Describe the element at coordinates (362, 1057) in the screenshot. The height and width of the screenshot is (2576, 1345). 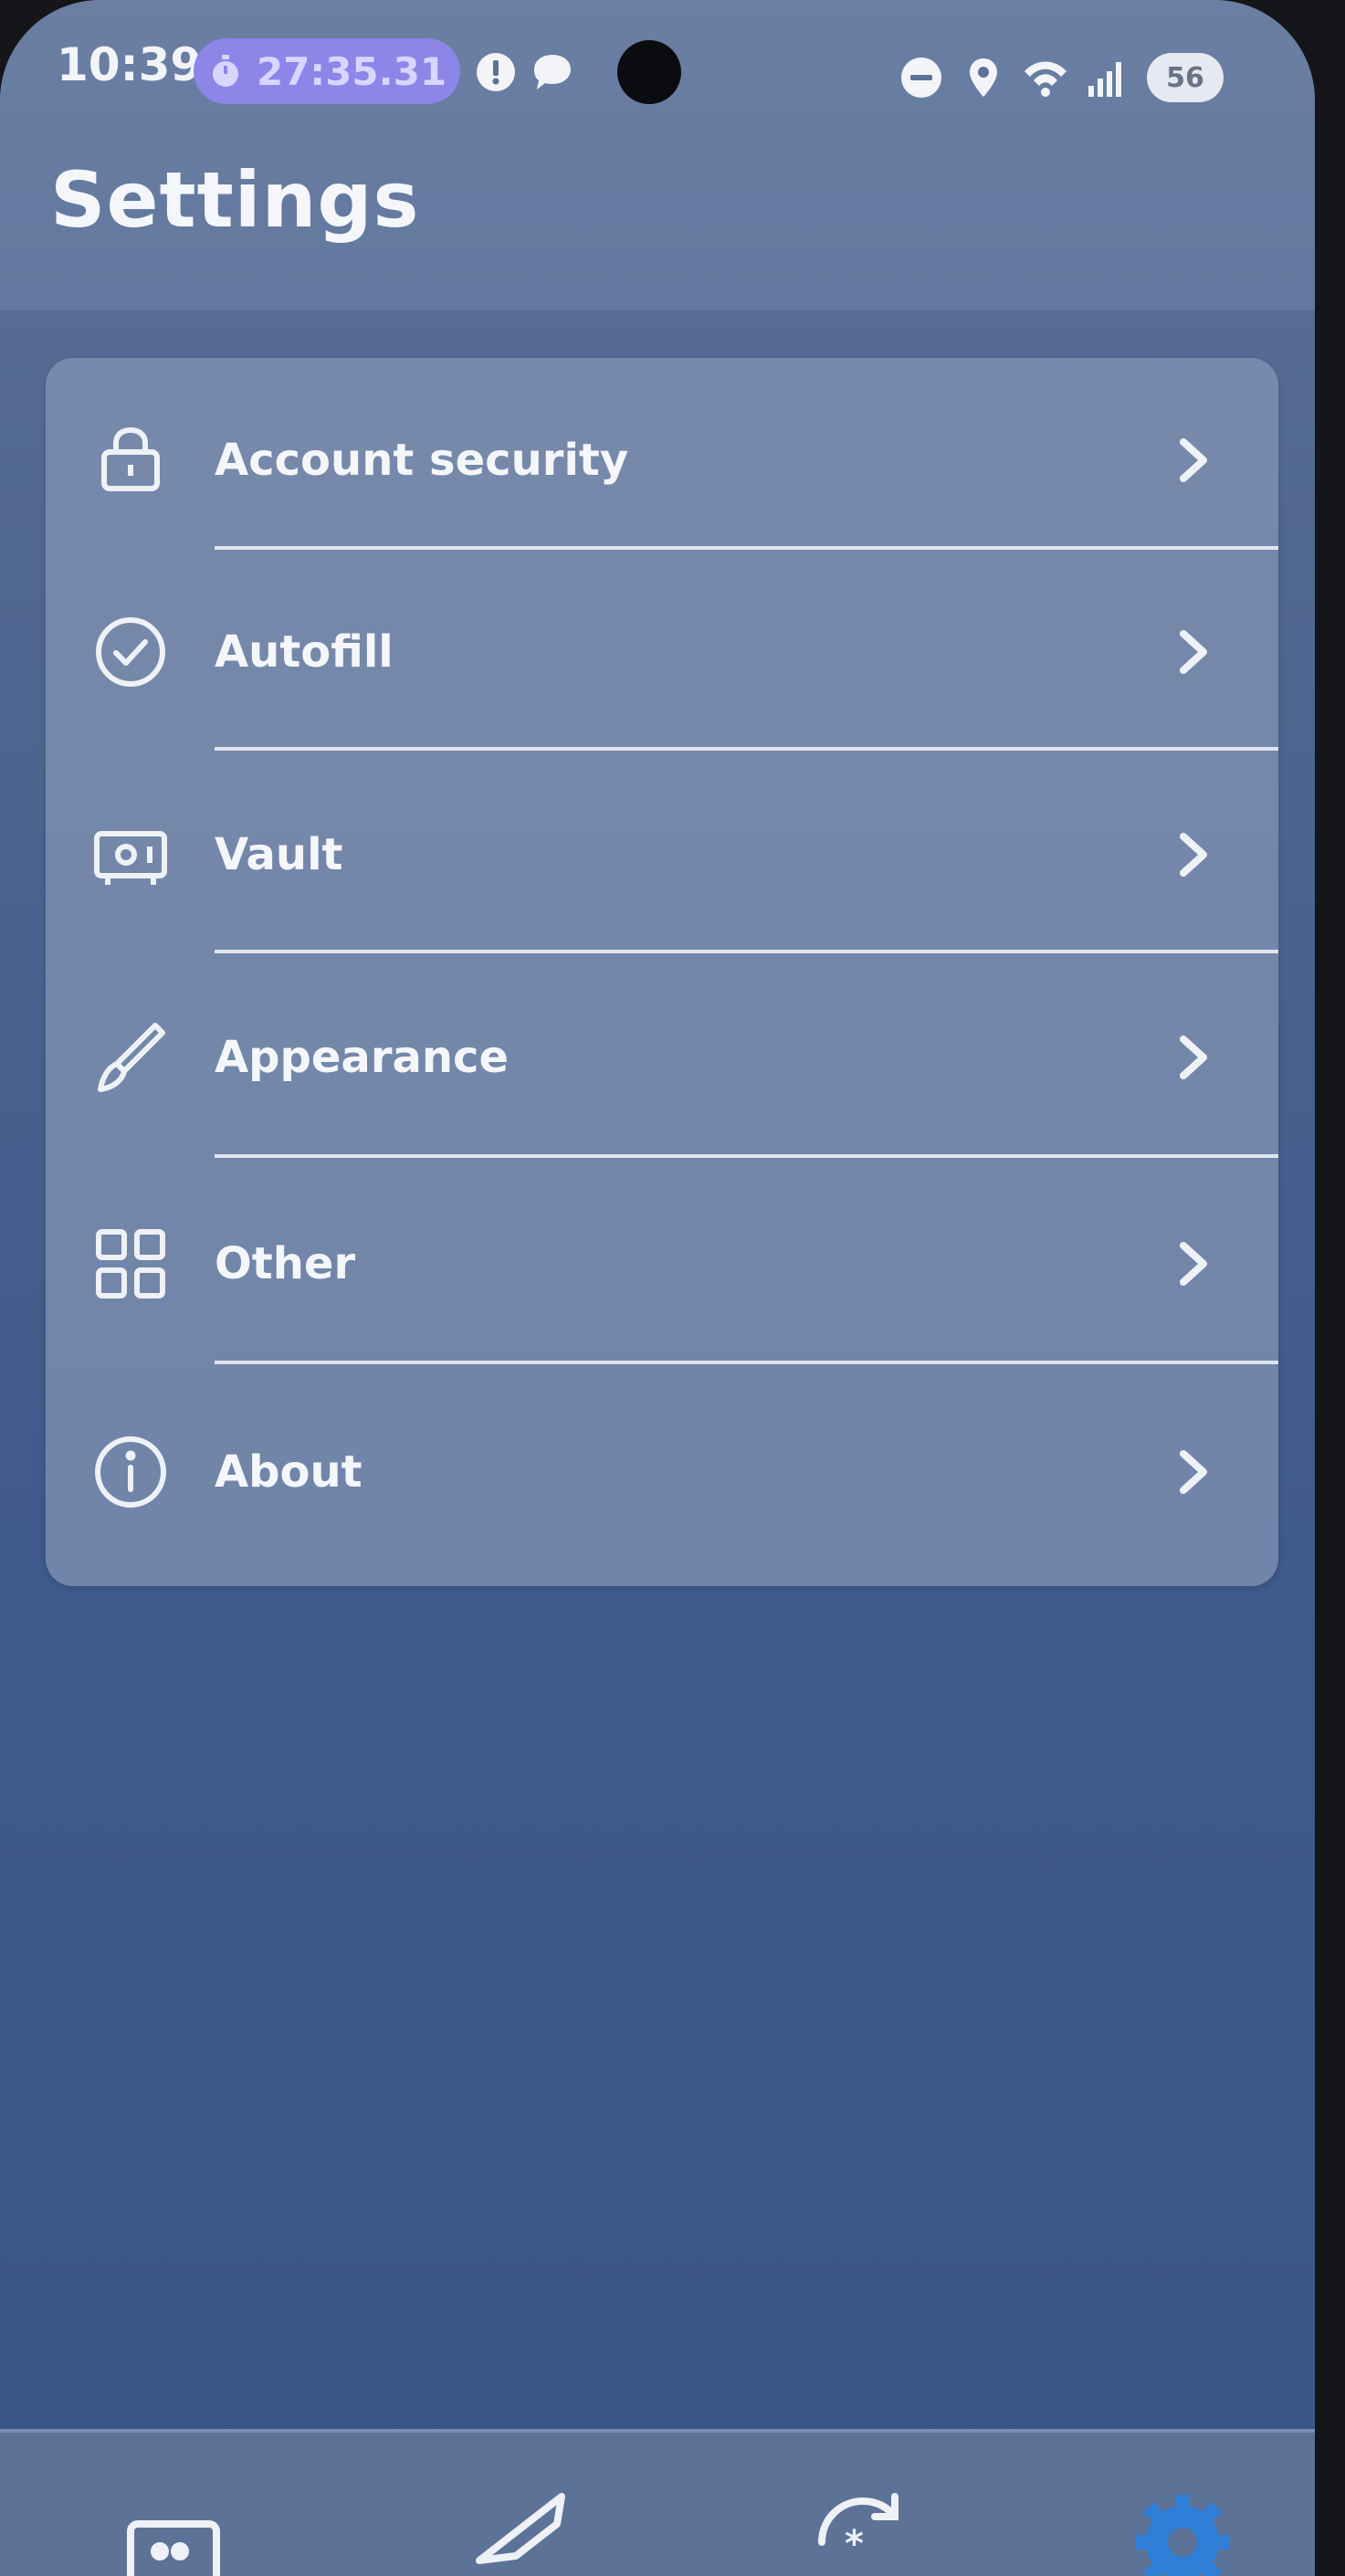
I see `settings-item-label: Appearance` at that location.